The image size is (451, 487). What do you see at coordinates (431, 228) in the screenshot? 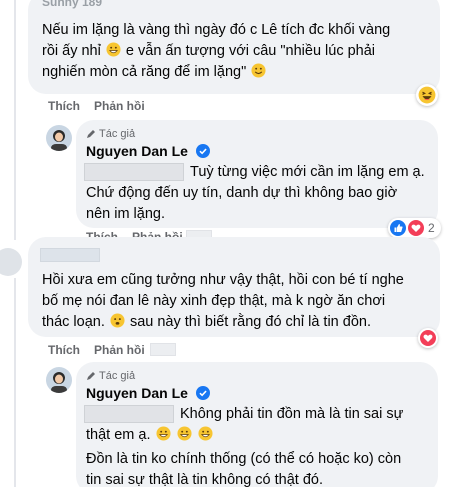
I see `reaction-count: 2` at bounding box center [431, 228].